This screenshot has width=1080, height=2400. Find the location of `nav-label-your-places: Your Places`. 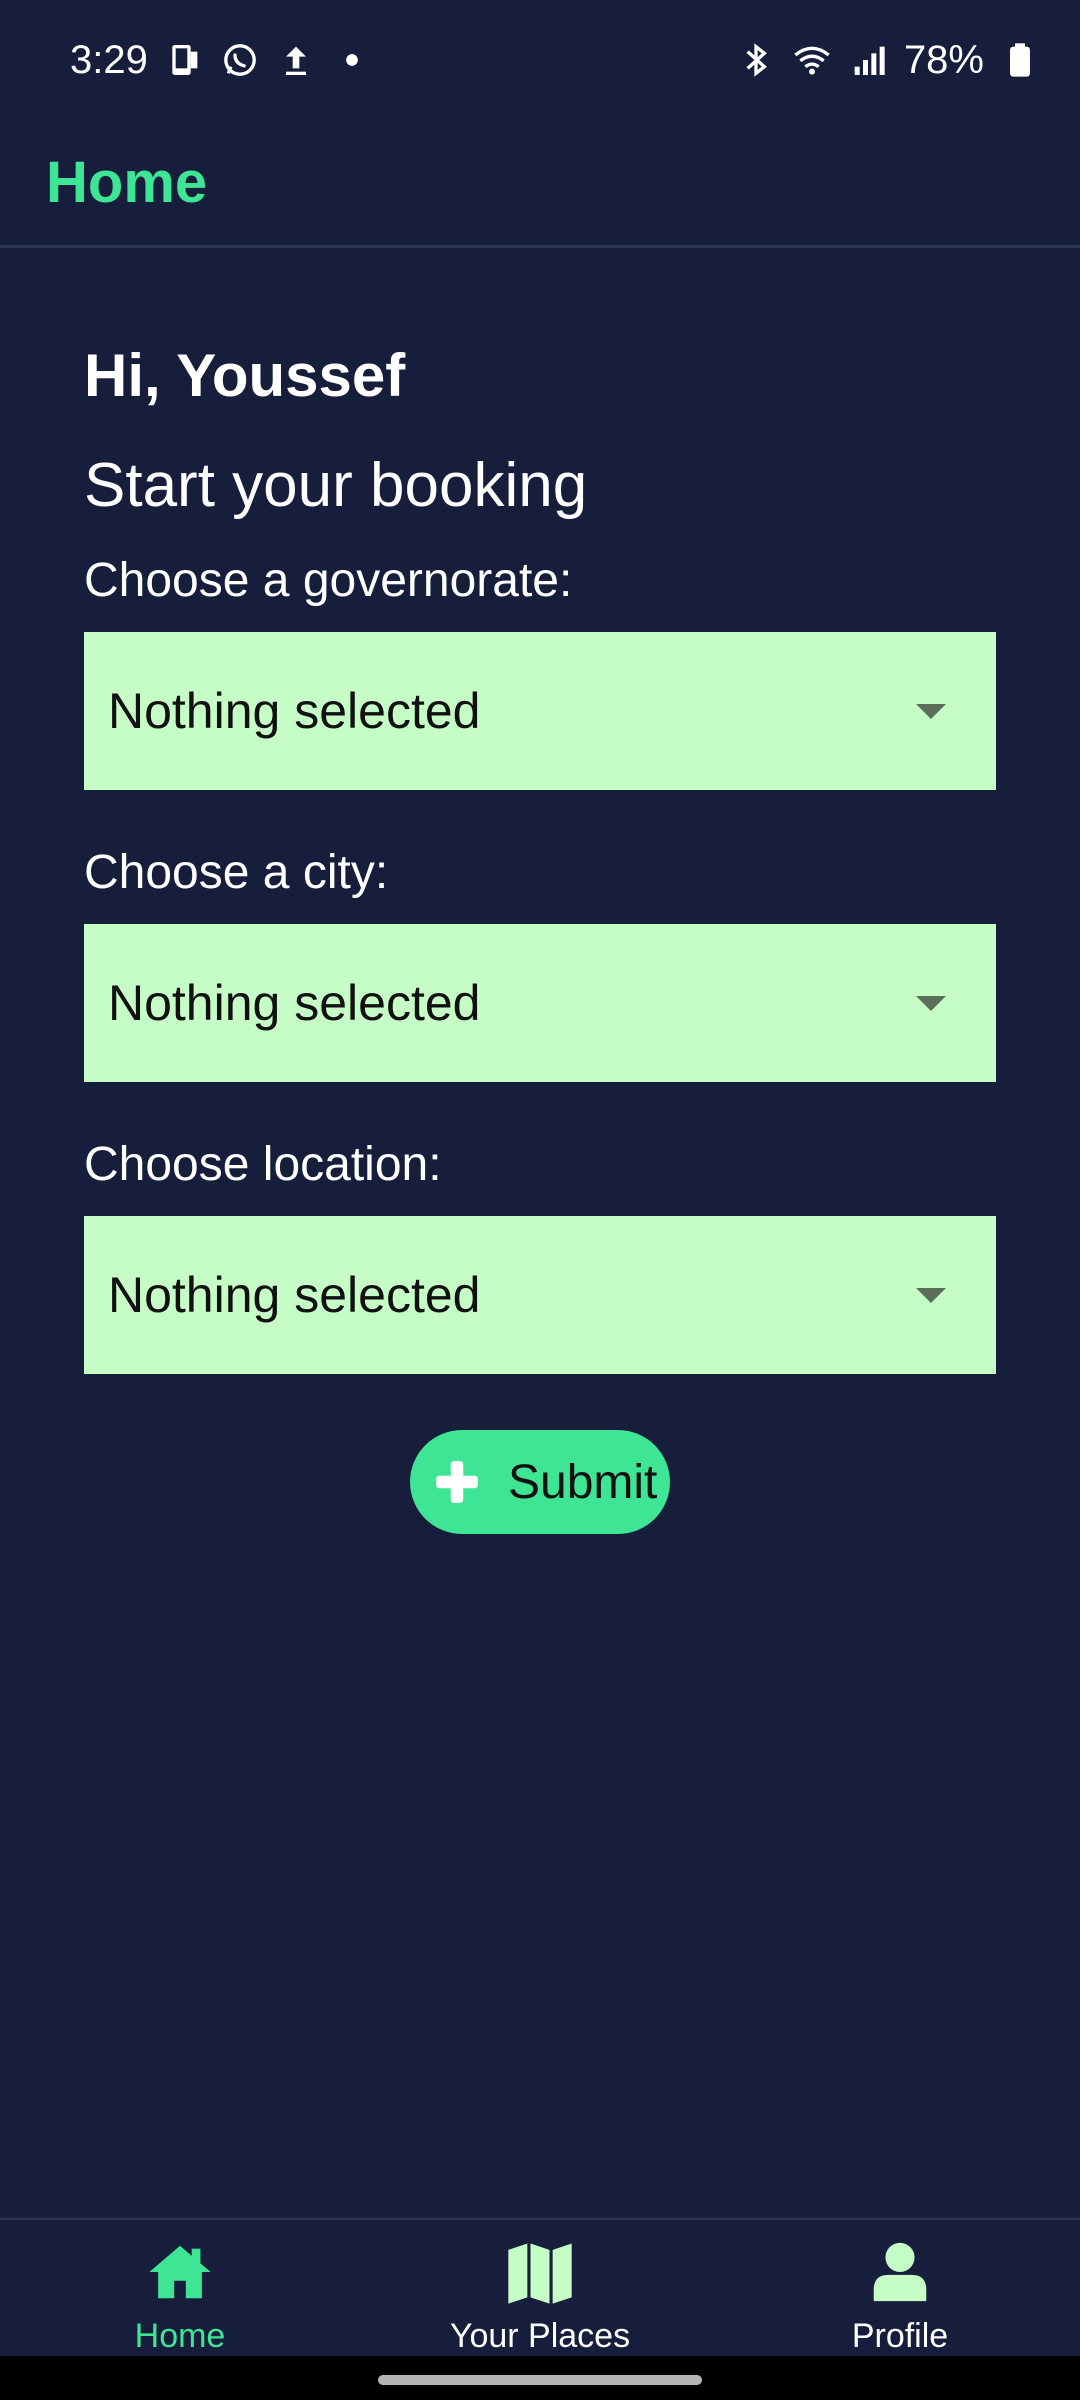

nav-label-your-places: Your Places is located at coordinates (540, 2336).